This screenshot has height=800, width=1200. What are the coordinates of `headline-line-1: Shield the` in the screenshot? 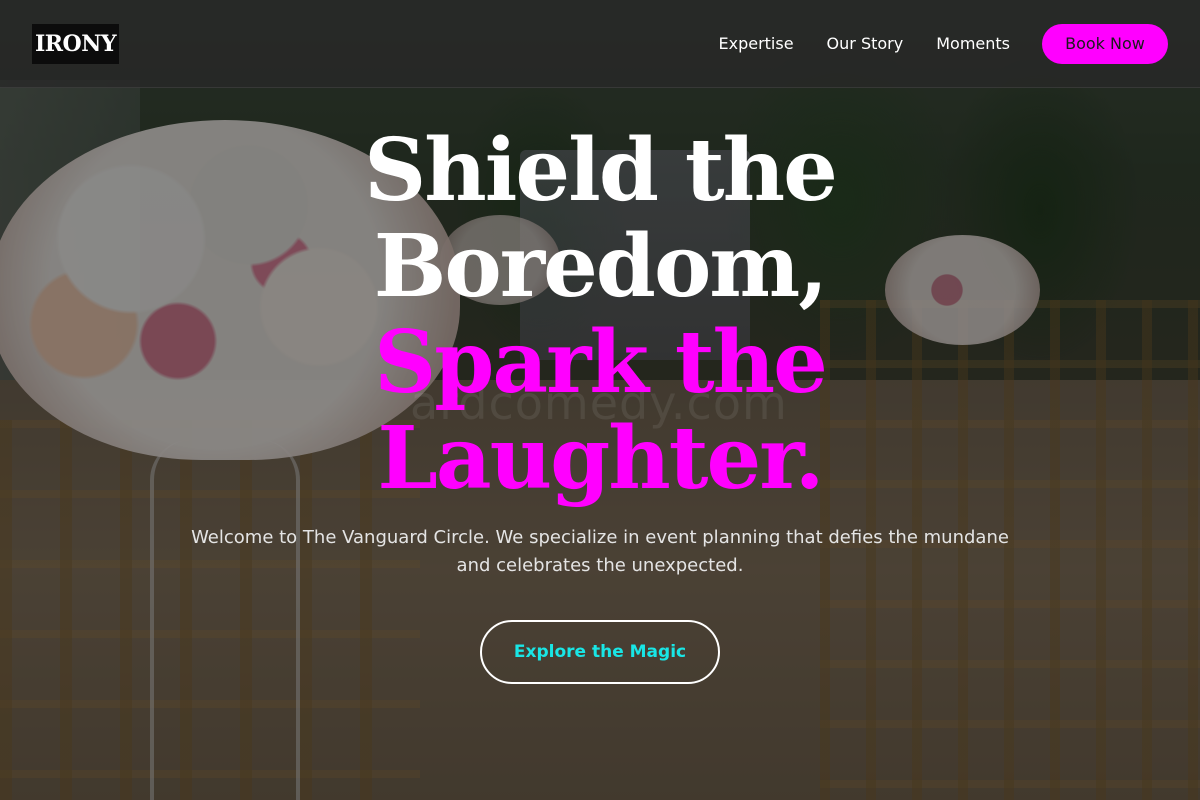 It's located at (601, 170).